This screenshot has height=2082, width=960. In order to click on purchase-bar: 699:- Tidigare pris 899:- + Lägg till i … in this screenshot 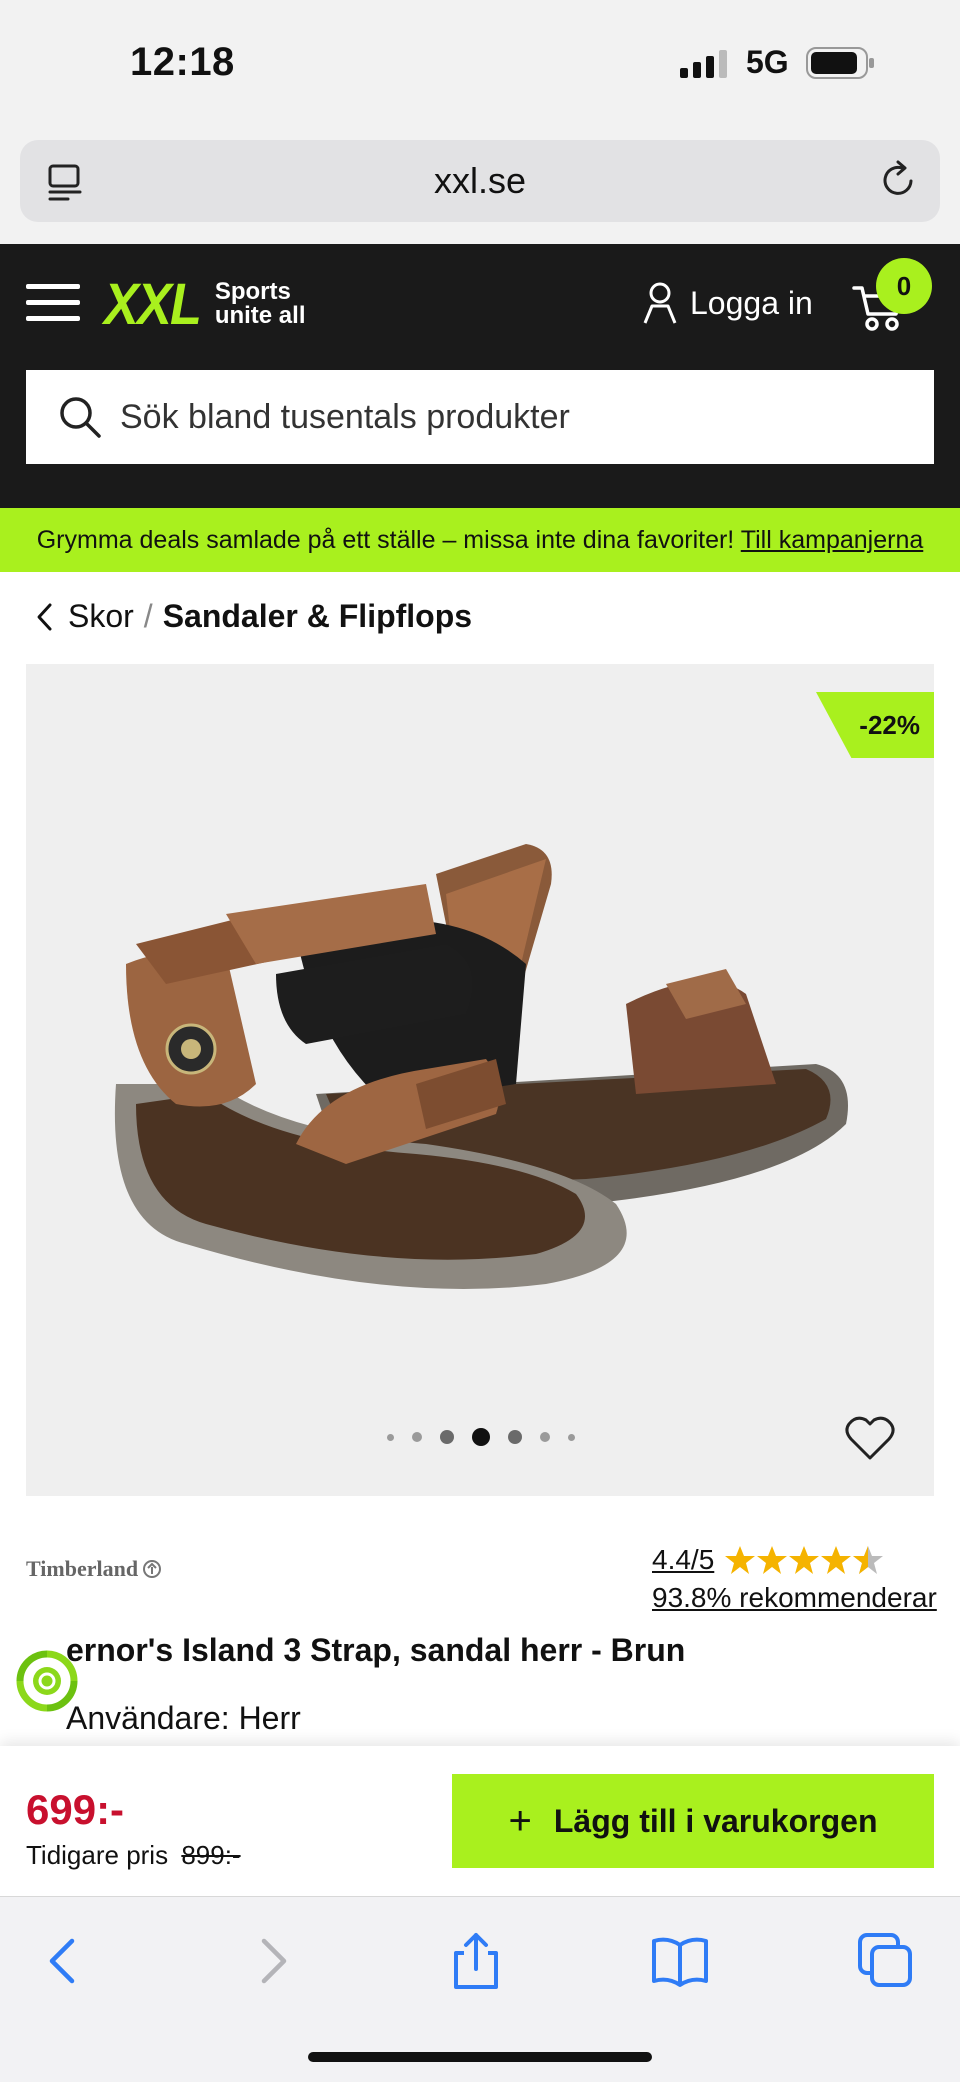, I will do `click(480, 1821)`.